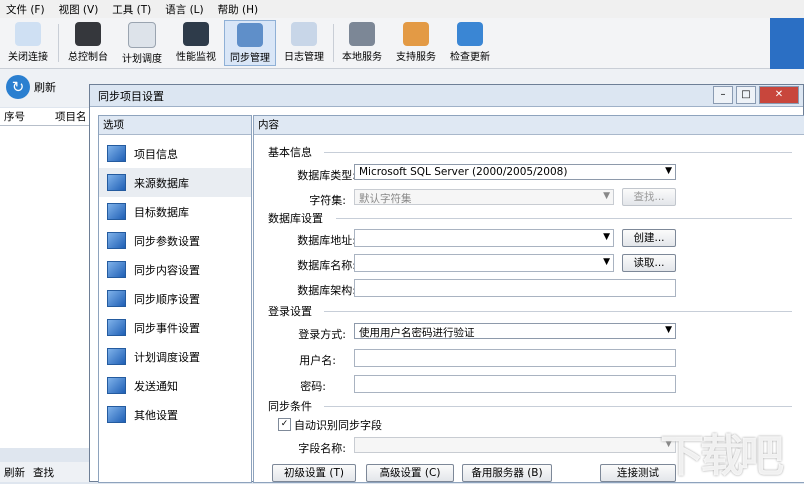 The width and height of the screenshot is (804, 484). I want to click on field-name-select: ▼, so click(515, 445).